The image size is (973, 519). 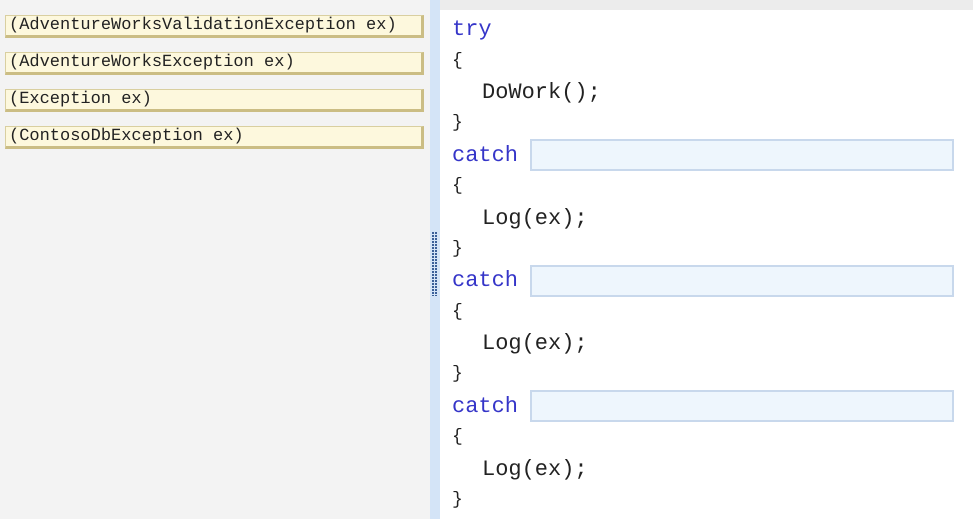 What do you see at coordinates (214, 63) in the screenshot?
I see `answer-choice: (AdventureWorksException ex)` at bounding box center [214, 63].